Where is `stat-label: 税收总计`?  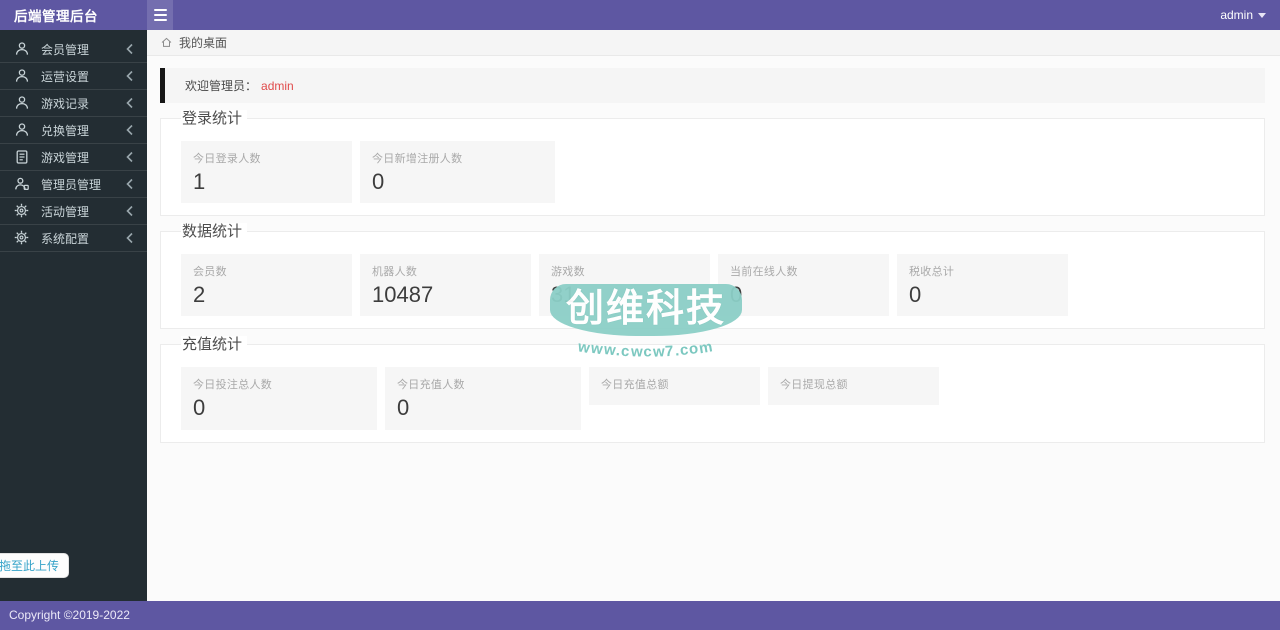
stat-label: 税收总计 is located at coordinates (932, 272).